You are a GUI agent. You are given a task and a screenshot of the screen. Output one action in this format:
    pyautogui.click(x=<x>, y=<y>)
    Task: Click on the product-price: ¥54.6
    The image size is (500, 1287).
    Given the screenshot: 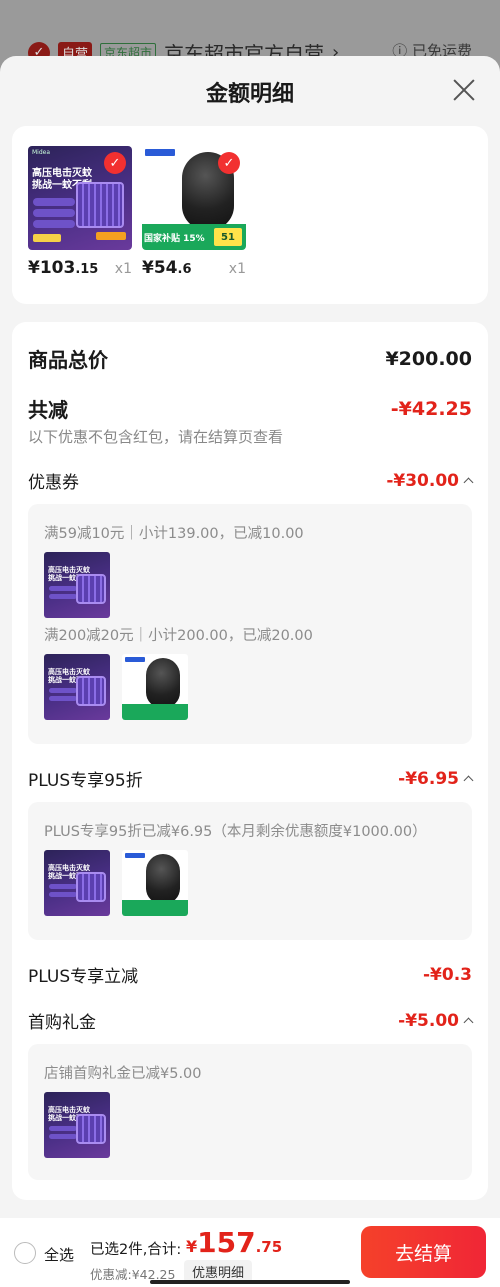 What is the action you would take?
    pyautogui.click(x=167, y=268)
    